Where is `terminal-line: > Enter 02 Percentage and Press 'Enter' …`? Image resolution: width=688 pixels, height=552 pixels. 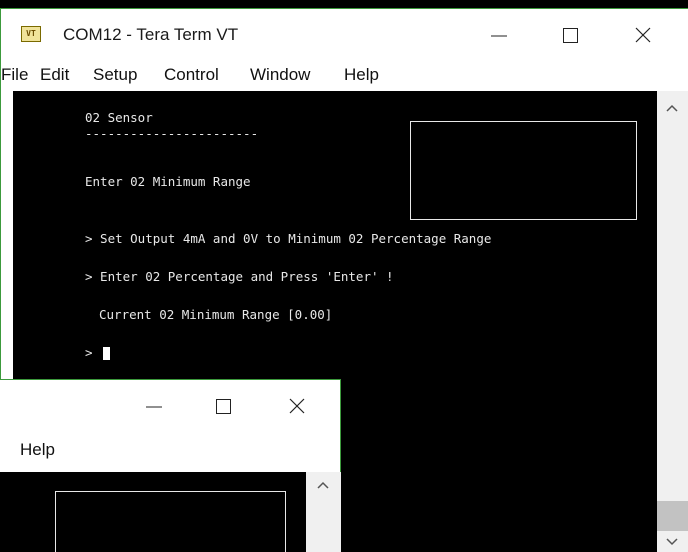 terminal-line: > Enter 02 Percentage and Press 'Enter' … is located at coordinates (239, 276).